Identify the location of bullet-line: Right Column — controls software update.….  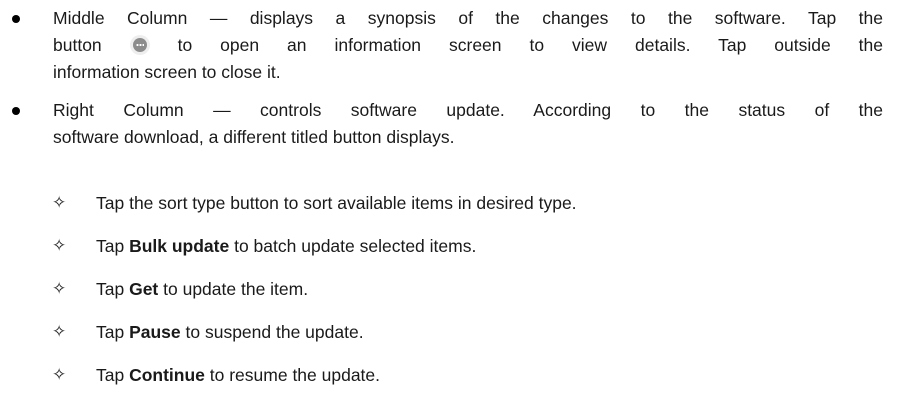
(468, 110).